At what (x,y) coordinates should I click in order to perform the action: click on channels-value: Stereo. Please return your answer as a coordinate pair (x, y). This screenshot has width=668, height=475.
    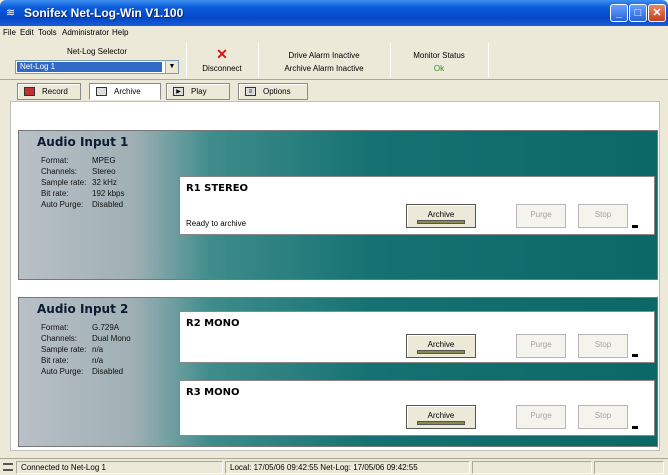
    Looking at the image, I should click on (104, 171).